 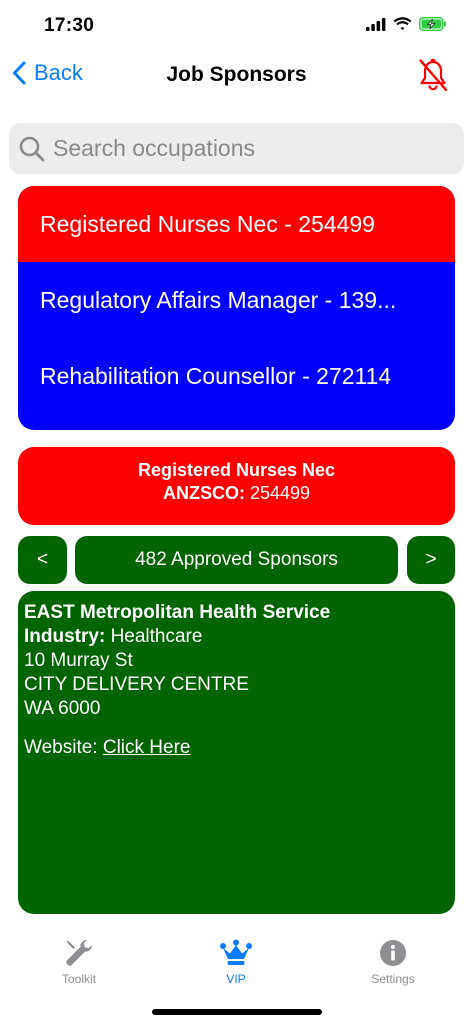 I want to click on bell-slash-icon, so click(x=433, y=75).